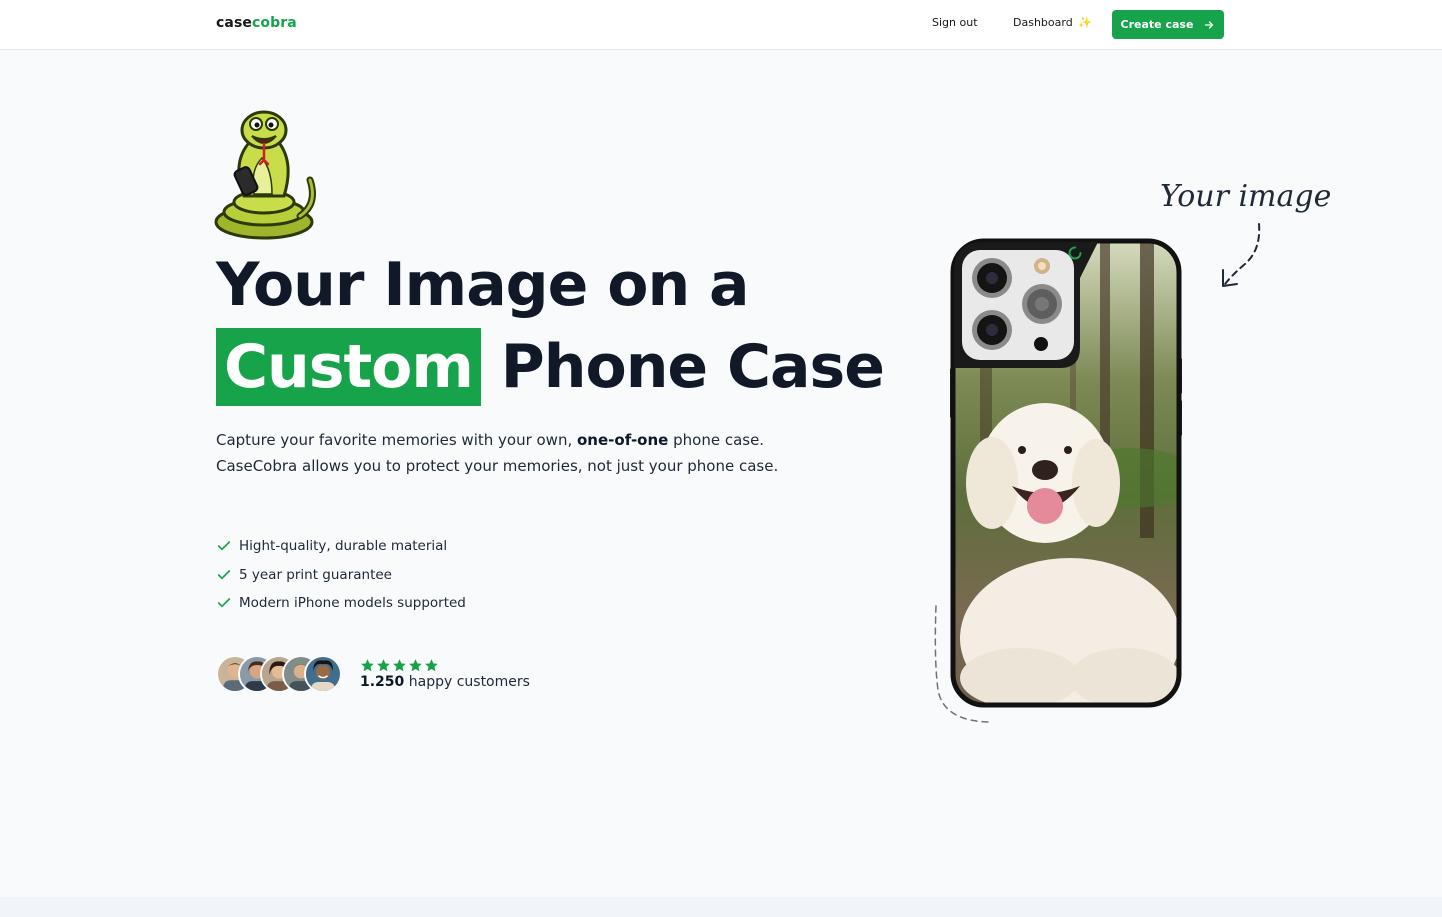 This screenshot has height=917, width=1442. What do you see at coordinates (623, 440) in the screenshot?
I see `description-bold: one-of-one` at bounding box center [623, 440].